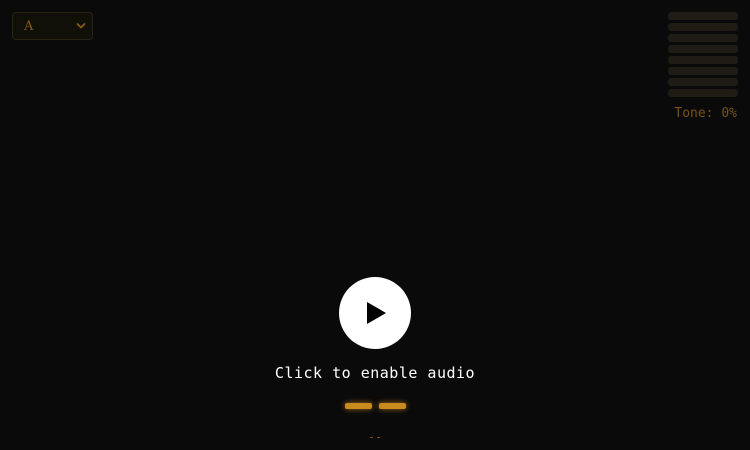  I want to click on tone-meter, so click(703, 56).